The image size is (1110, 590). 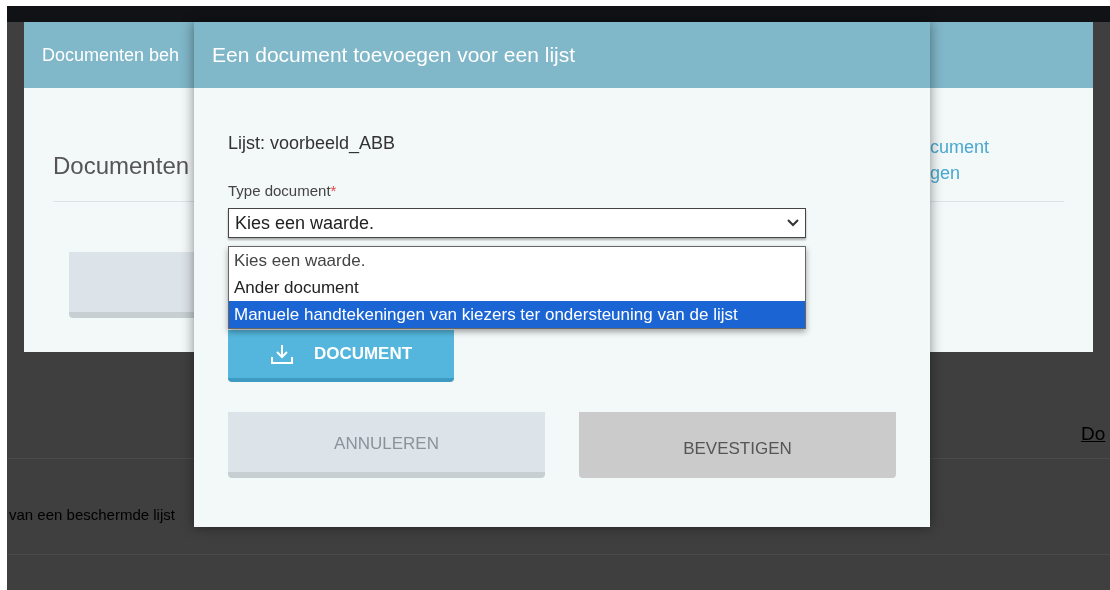 I want to click on chevron-down-icon, so click(x=793, y=223).